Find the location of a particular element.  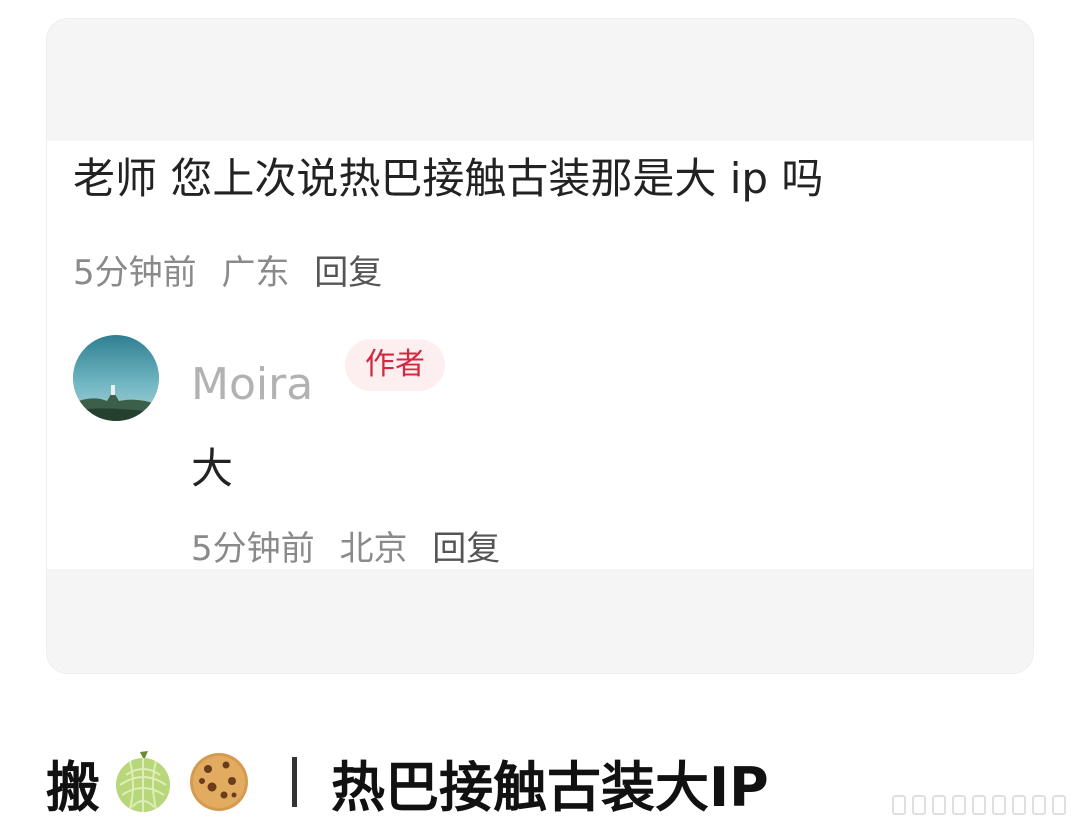

author-reply-meta: 5分钟前 北京 回复 is located at coordinates (352, 549).